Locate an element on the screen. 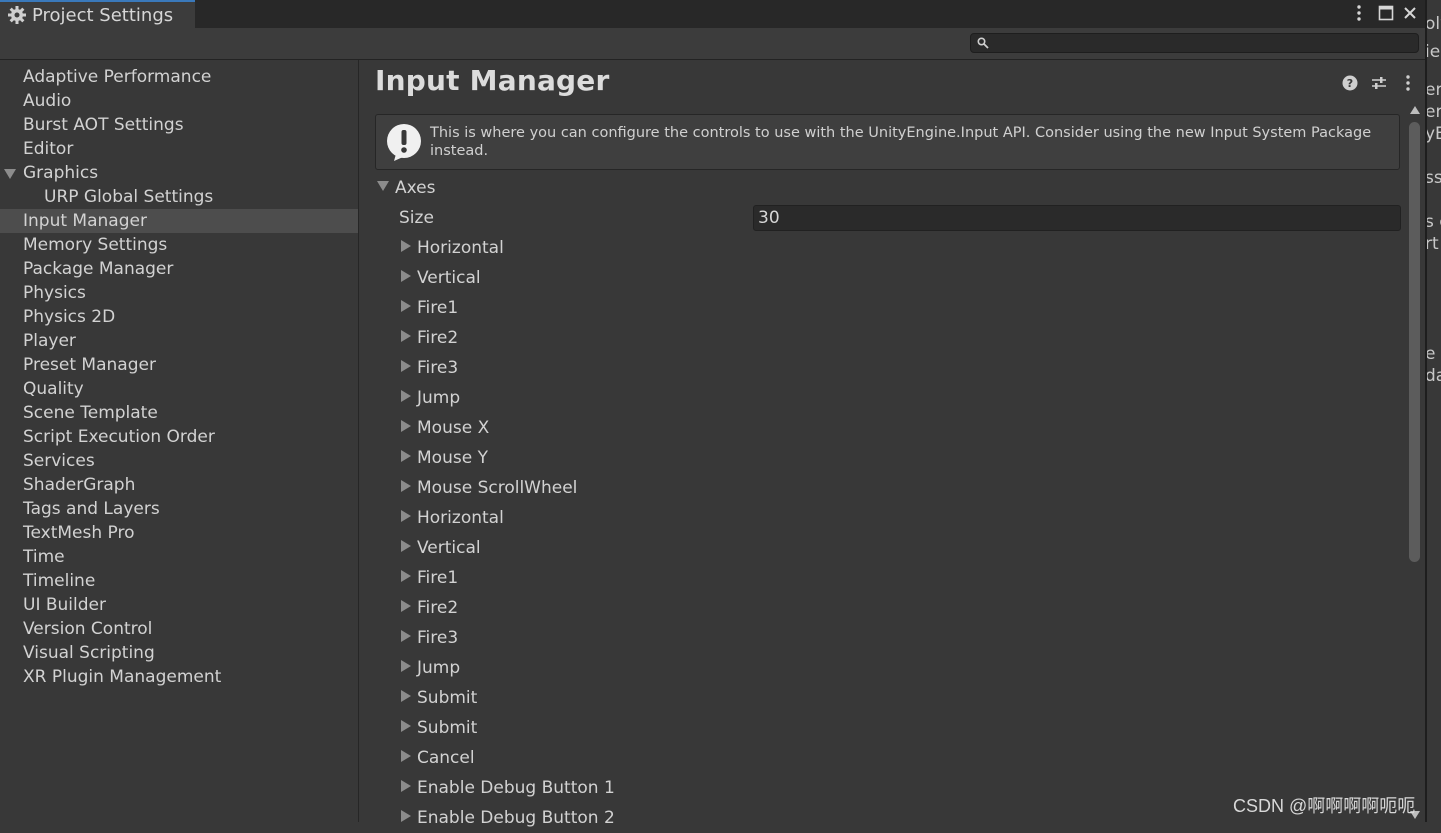  tab-title: Project Settings is located at coordinates (103, 15).